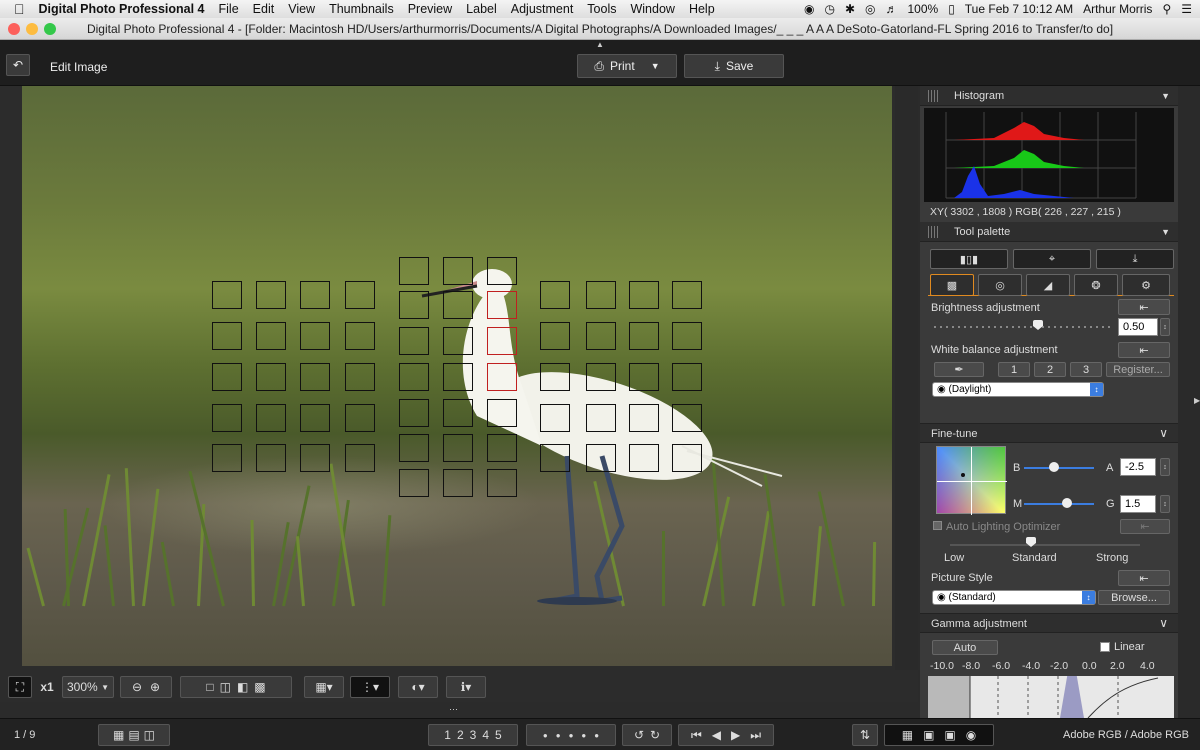 This screenshot has width=1200, height=750. What do you see at coordinates (264, 9) in the screenshot?
I see `menu-edit: Edit` at bounding box center [264, 9].